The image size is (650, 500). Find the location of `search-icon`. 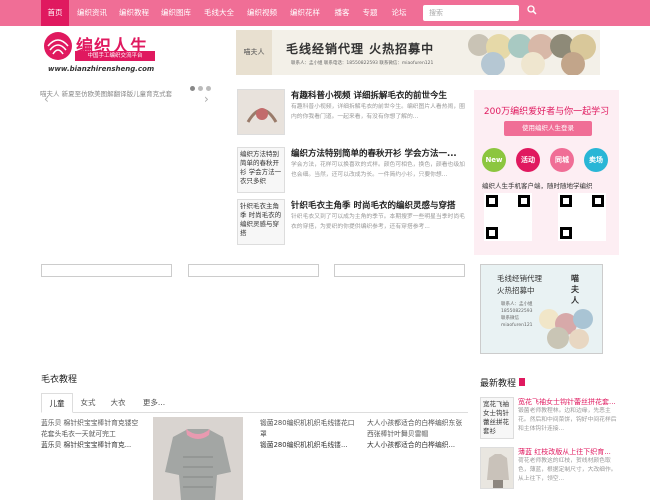

search-icon is located at coordinates (532, 13).